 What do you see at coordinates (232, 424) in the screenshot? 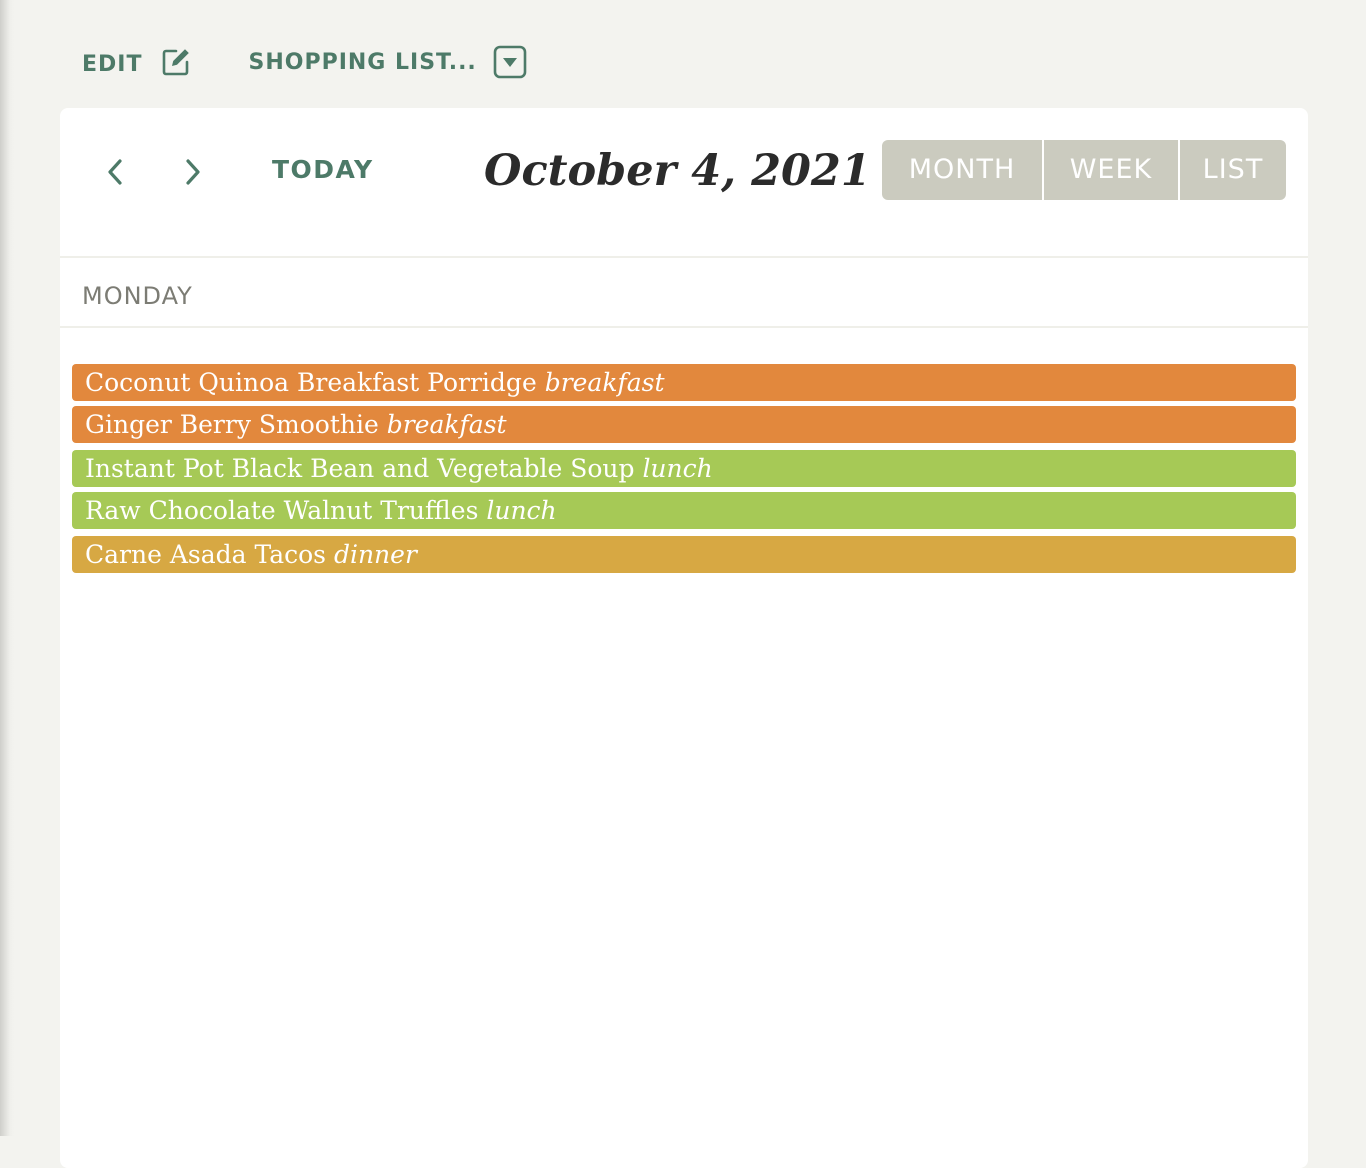
I see `event-name: Ginger Berry Smoothie` at bounding box center [232, 424].